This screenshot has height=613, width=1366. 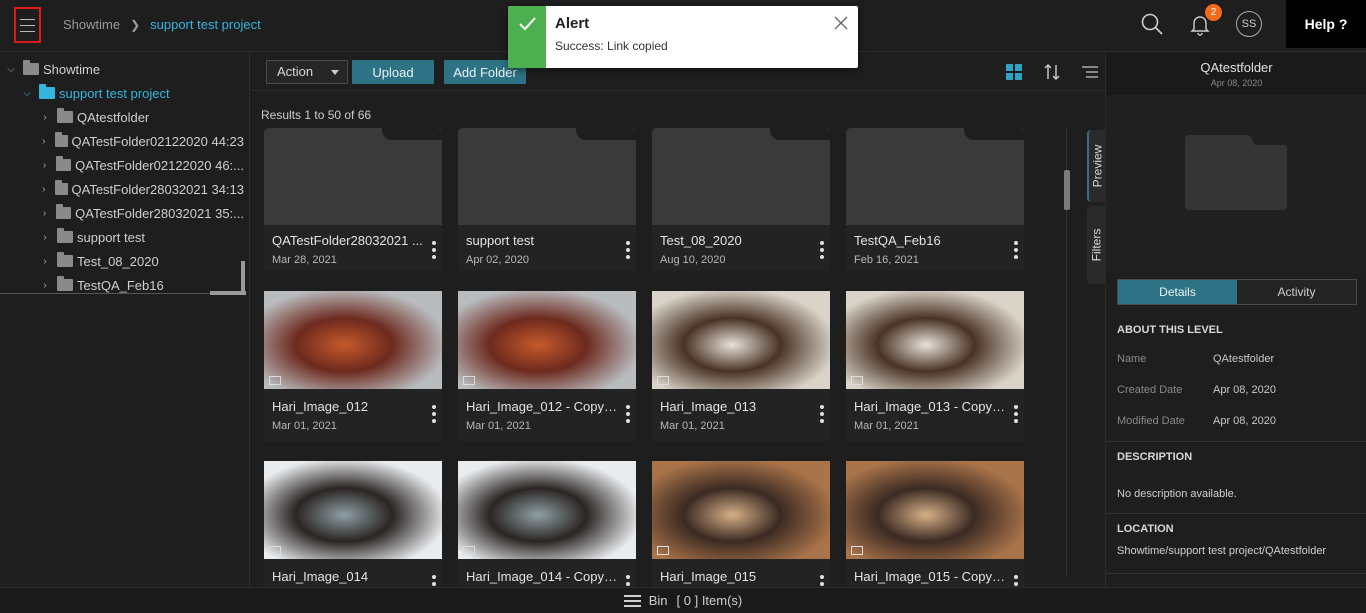 What do you see at coordinates (1152, 24) in the screenshot?
I see `search-icon` at bounding box center [1152, 24].